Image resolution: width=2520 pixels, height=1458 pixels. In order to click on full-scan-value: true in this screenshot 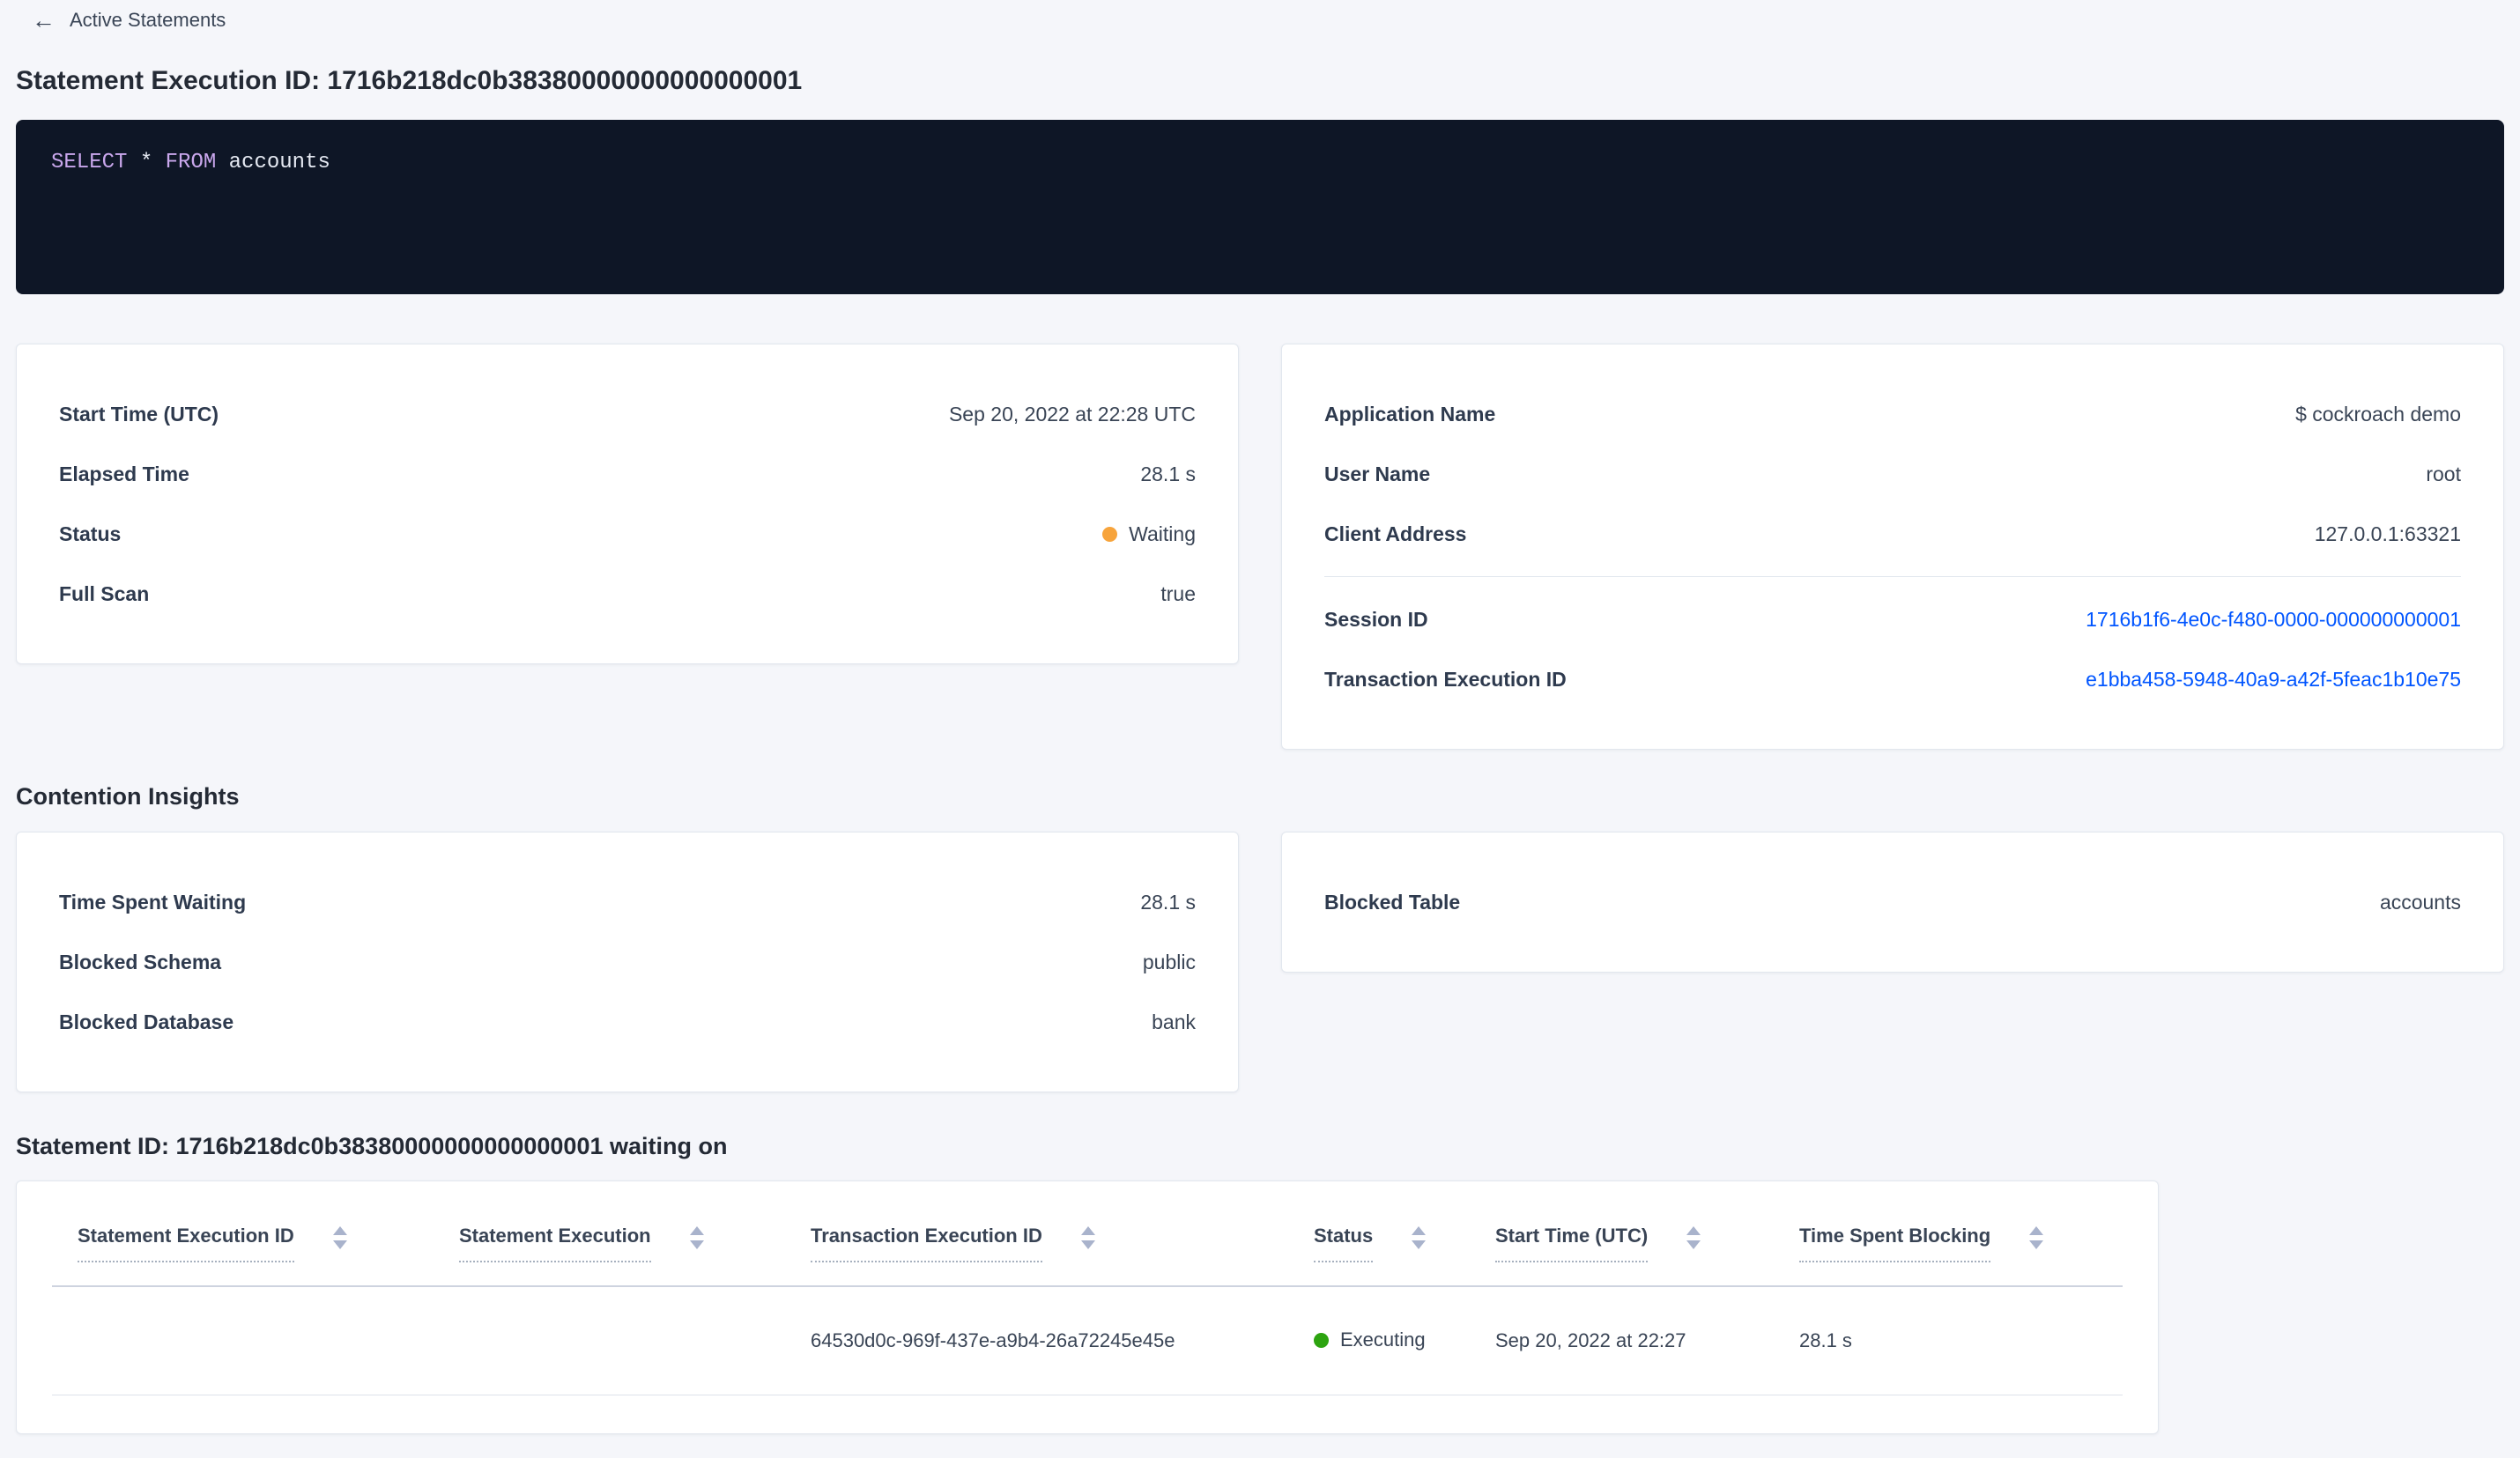, I will do `click(1178, 593)`.